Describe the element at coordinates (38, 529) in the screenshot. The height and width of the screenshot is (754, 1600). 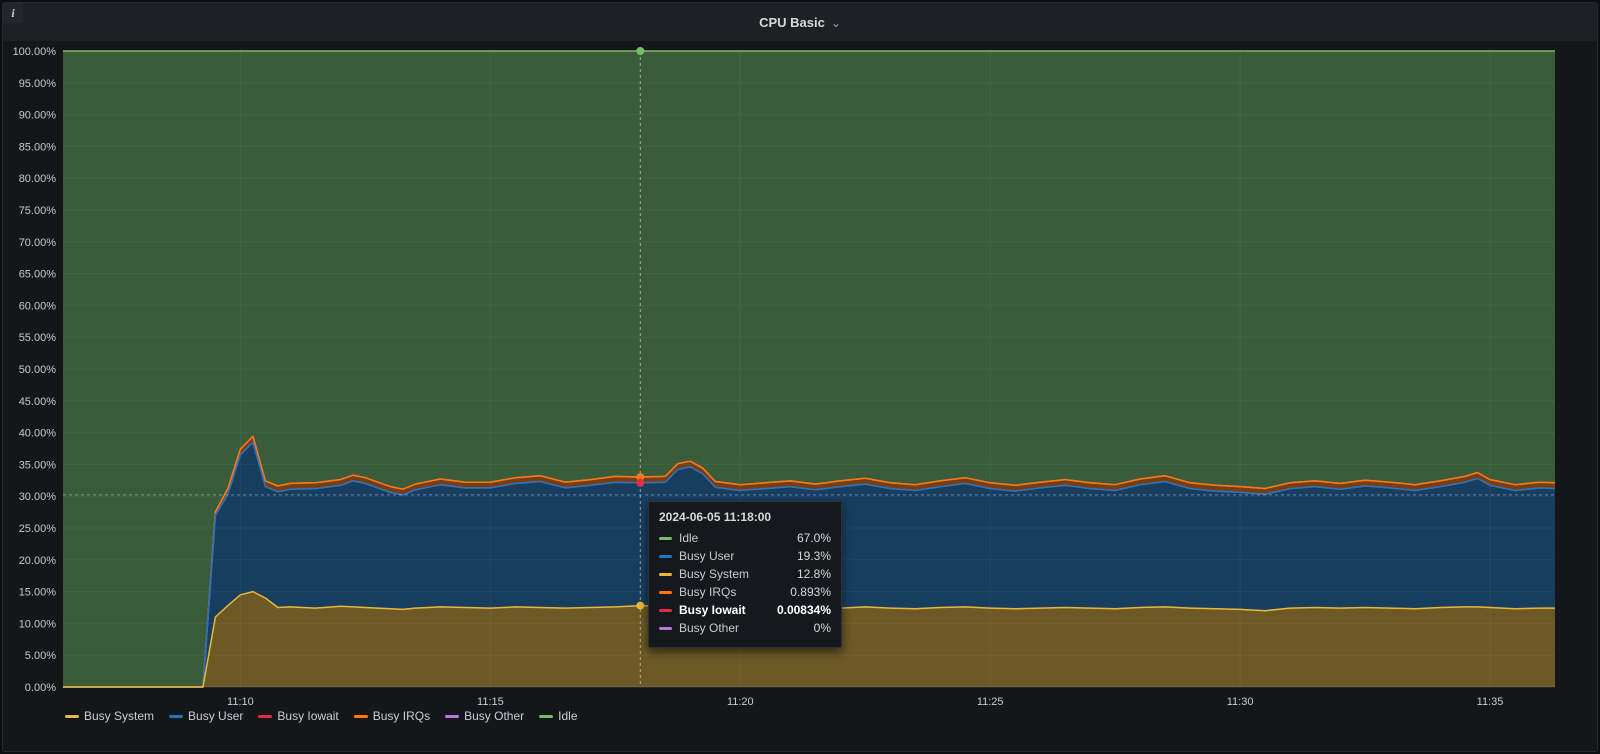
I see `y-axis-label: 25.00%` at that location.